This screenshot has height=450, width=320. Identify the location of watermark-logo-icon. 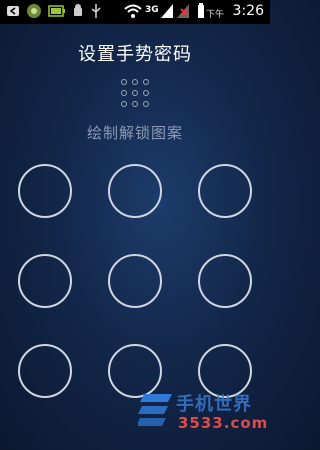
(155, 410).